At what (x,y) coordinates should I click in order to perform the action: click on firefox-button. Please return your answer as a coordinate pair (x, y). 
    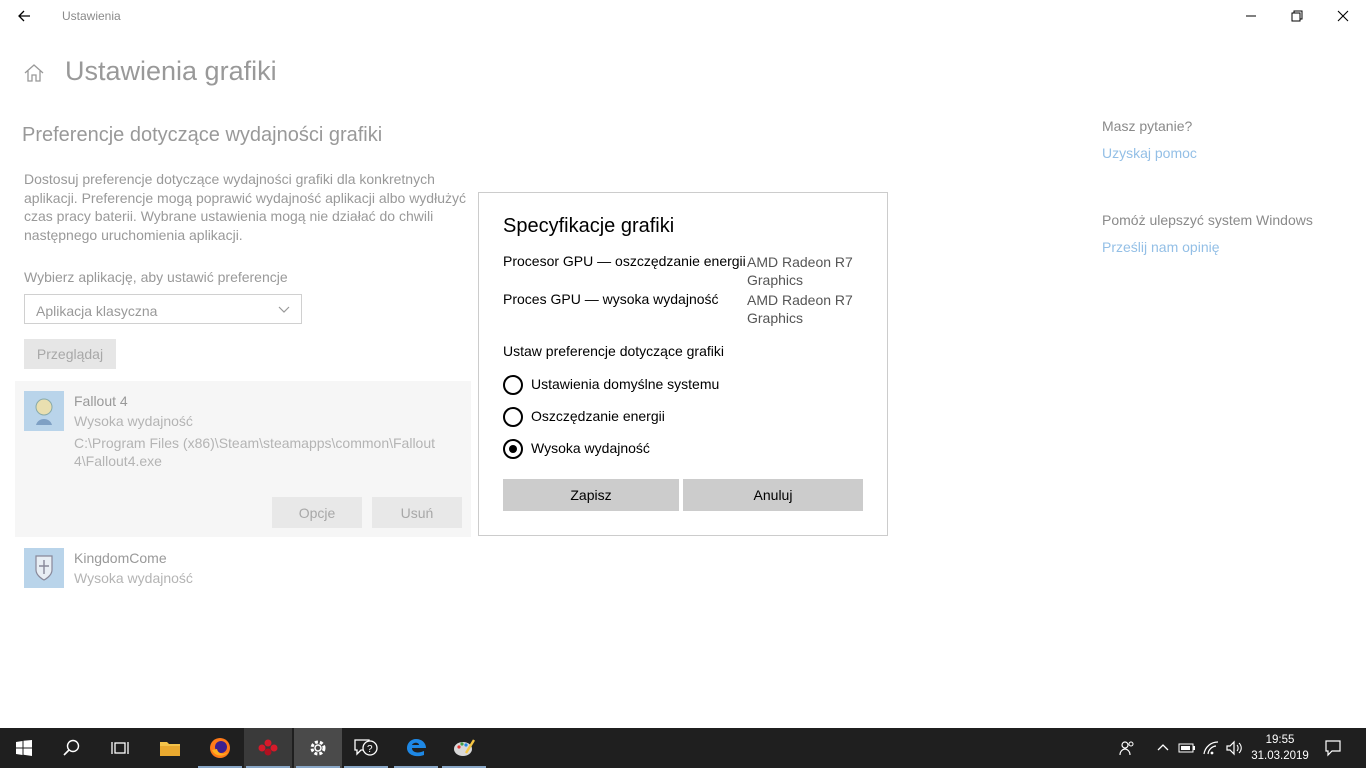
    Looking at the image, I should click on (220, 748).